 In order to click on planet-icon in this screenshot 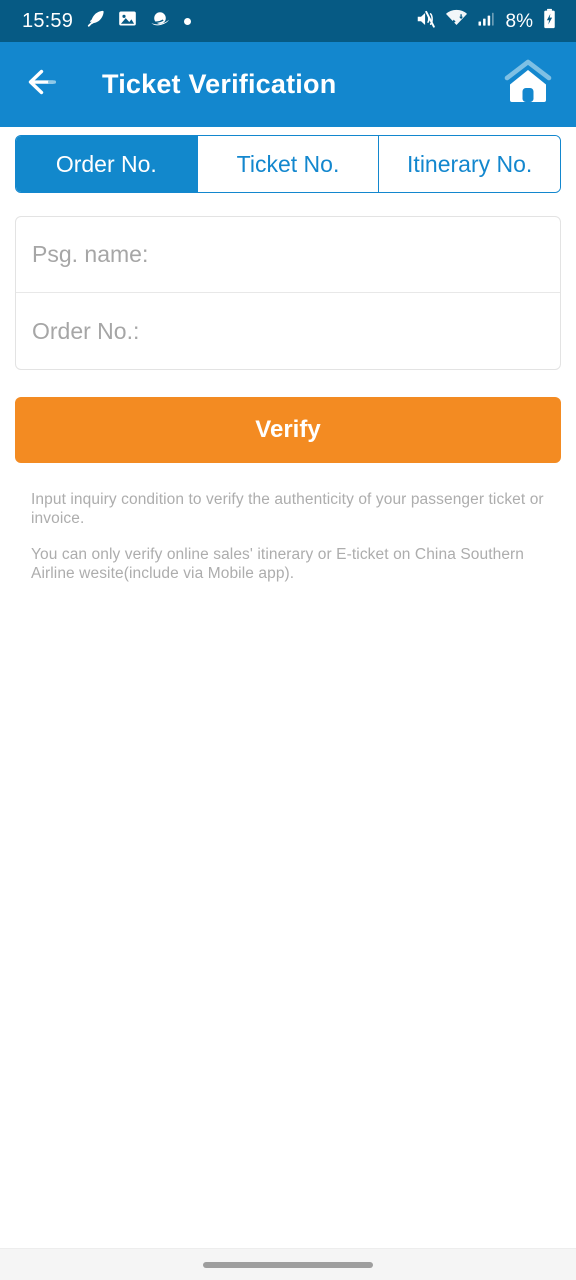, I will do `click(160, 21)`.